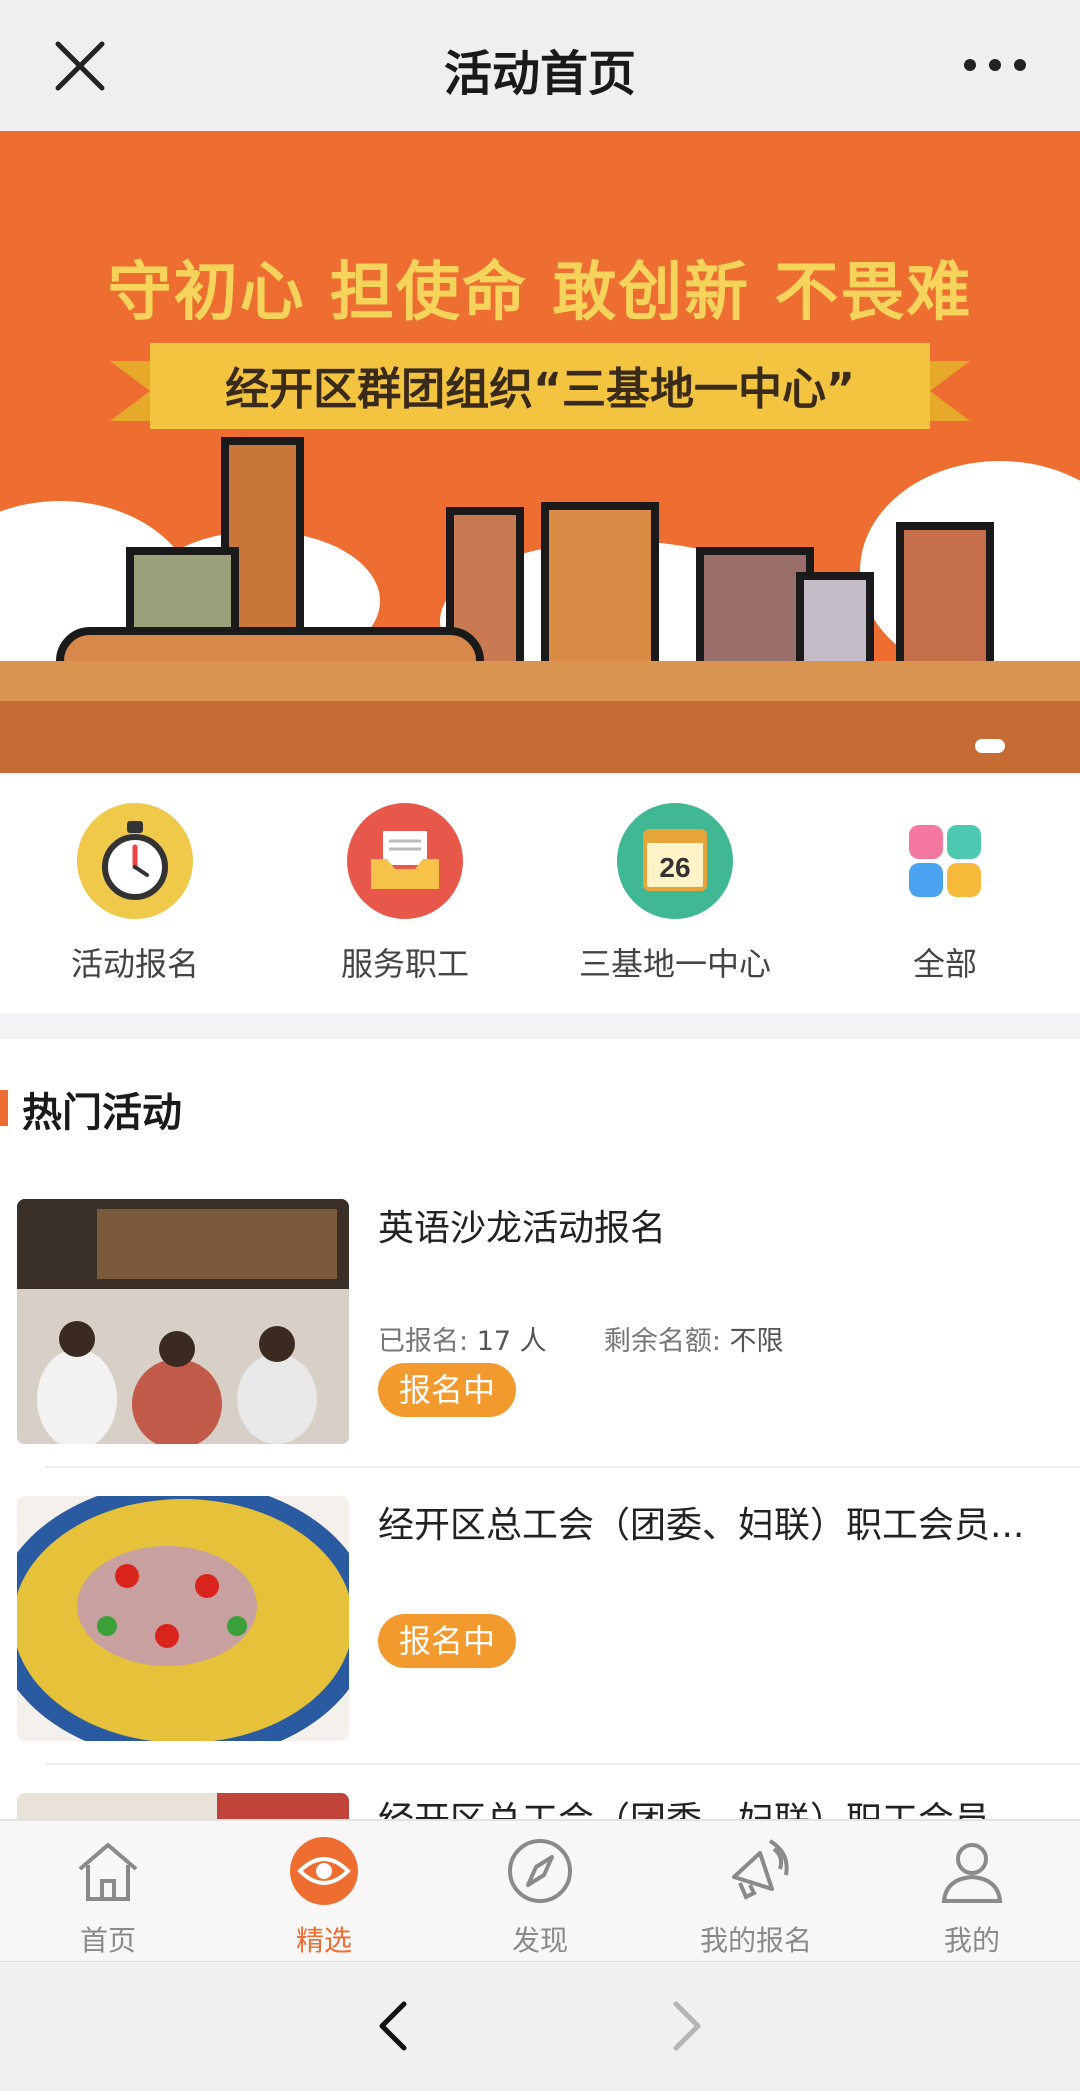 This screenshot has width=1080, height=2091. What do you see at coordinates (540, 2026) in the screenshot?
I see `browser-nav-bar` at bounding box center [540, 2026].